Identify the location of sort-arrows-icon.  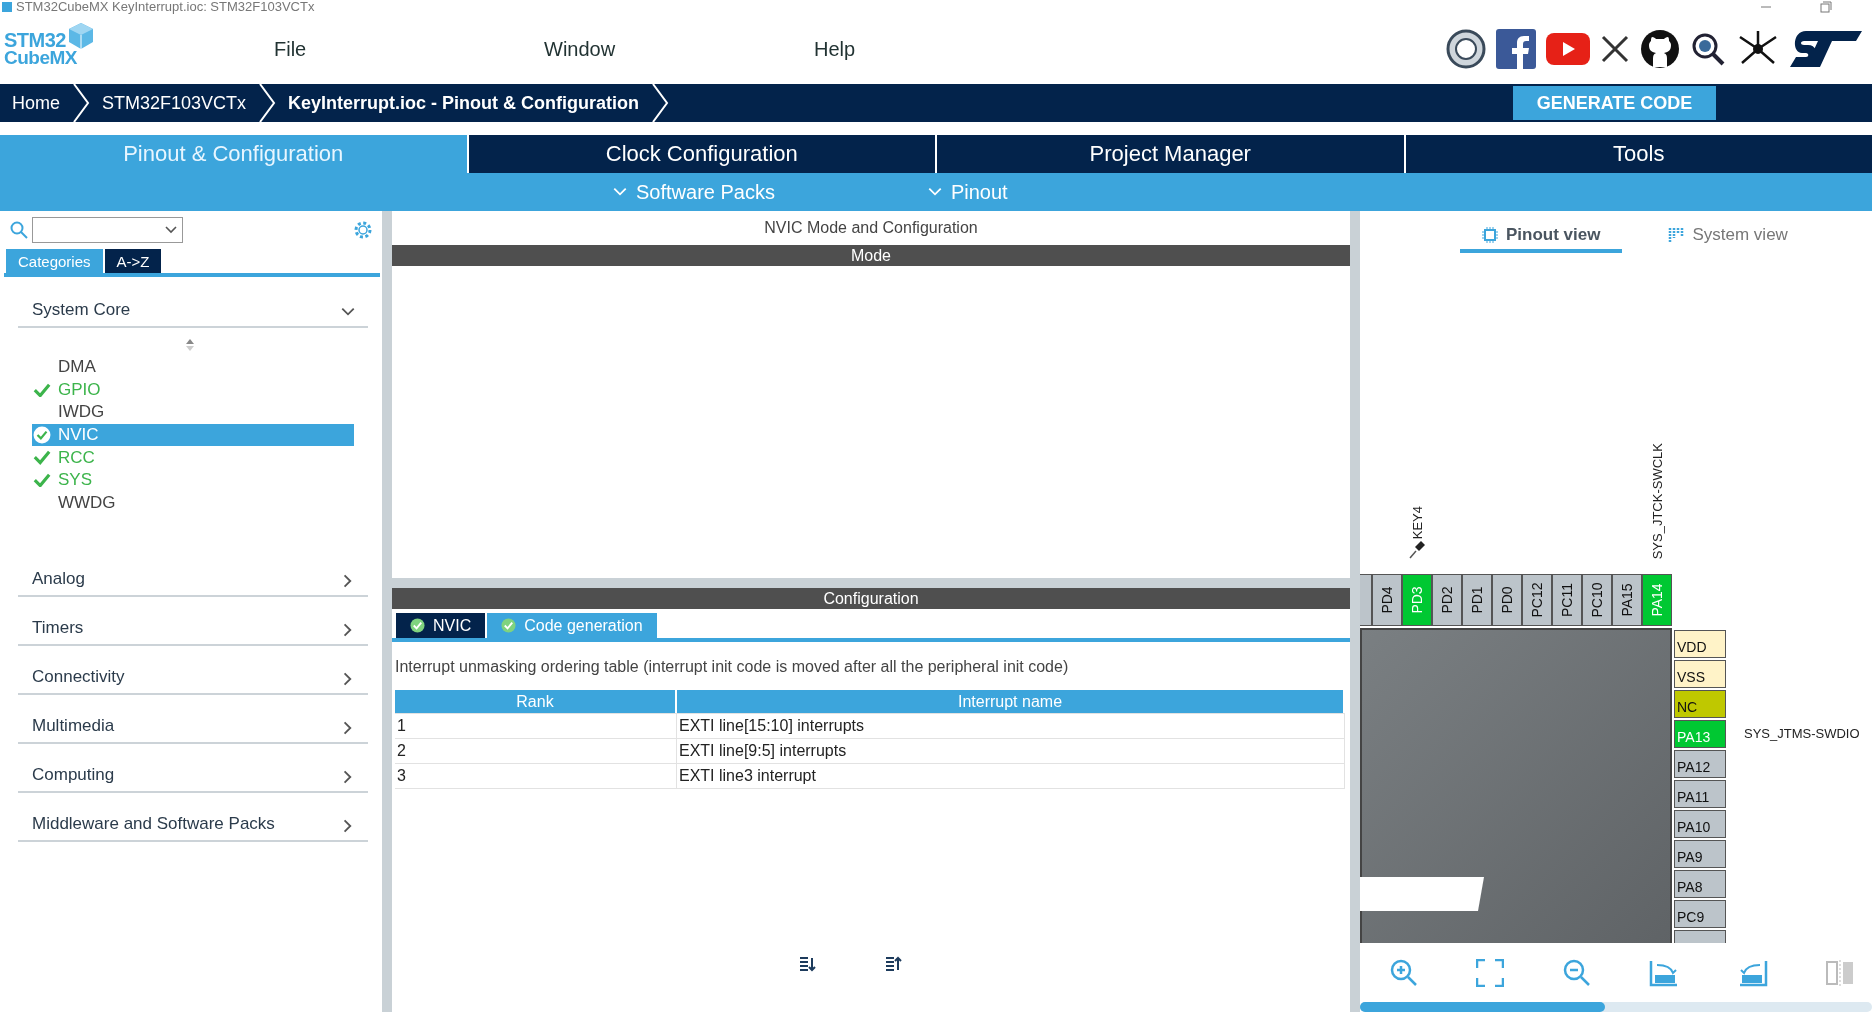
(190, 345).